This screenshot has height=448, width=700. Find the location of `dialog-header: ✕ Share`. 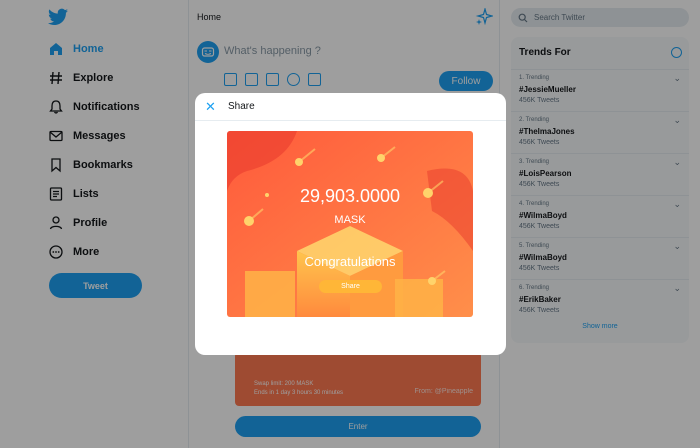

dialog-header: ✕ Share is located at coordinates (350, 107).